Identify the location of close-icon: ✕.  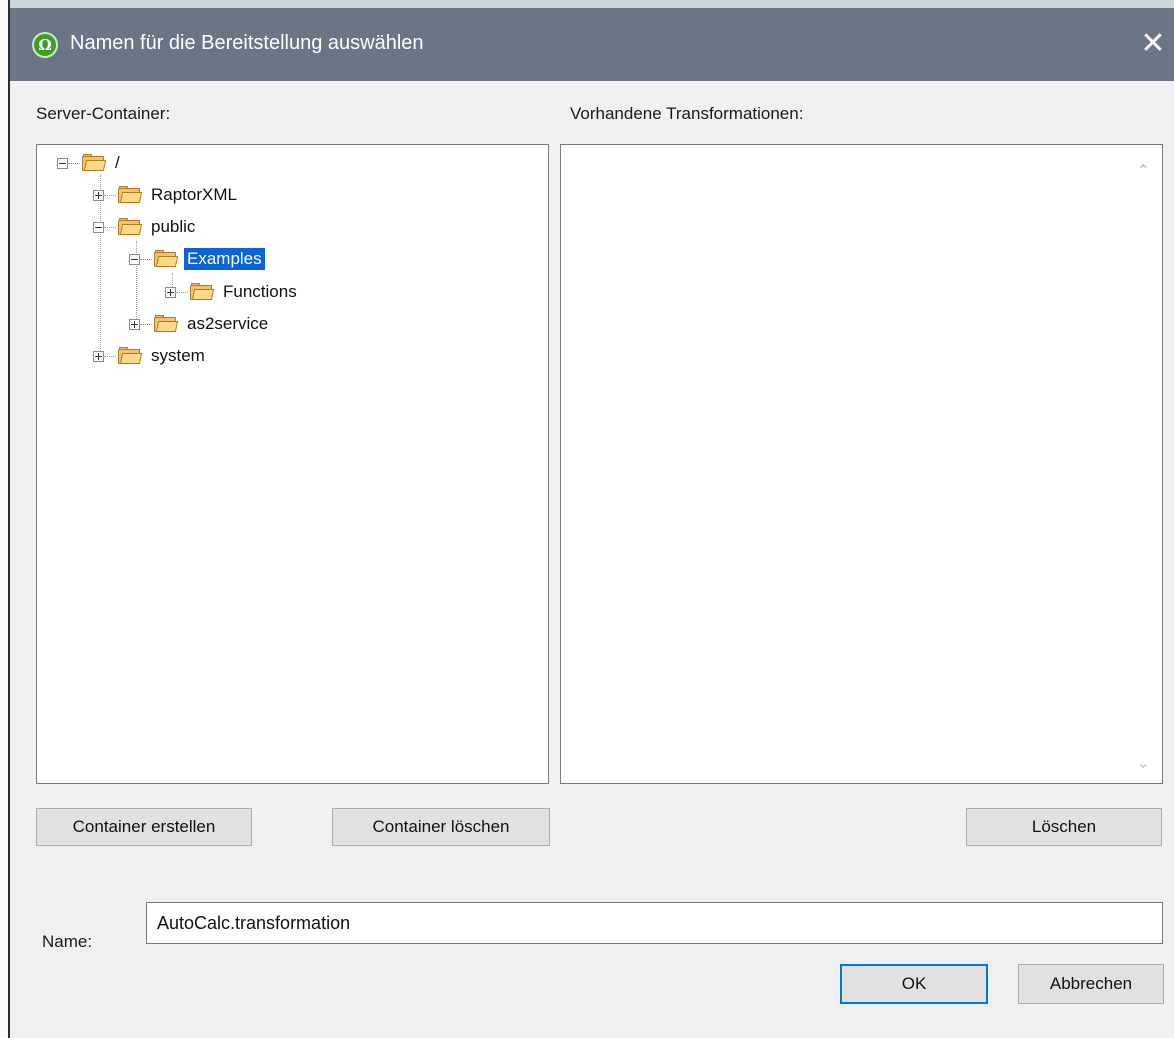
(1153, 44).